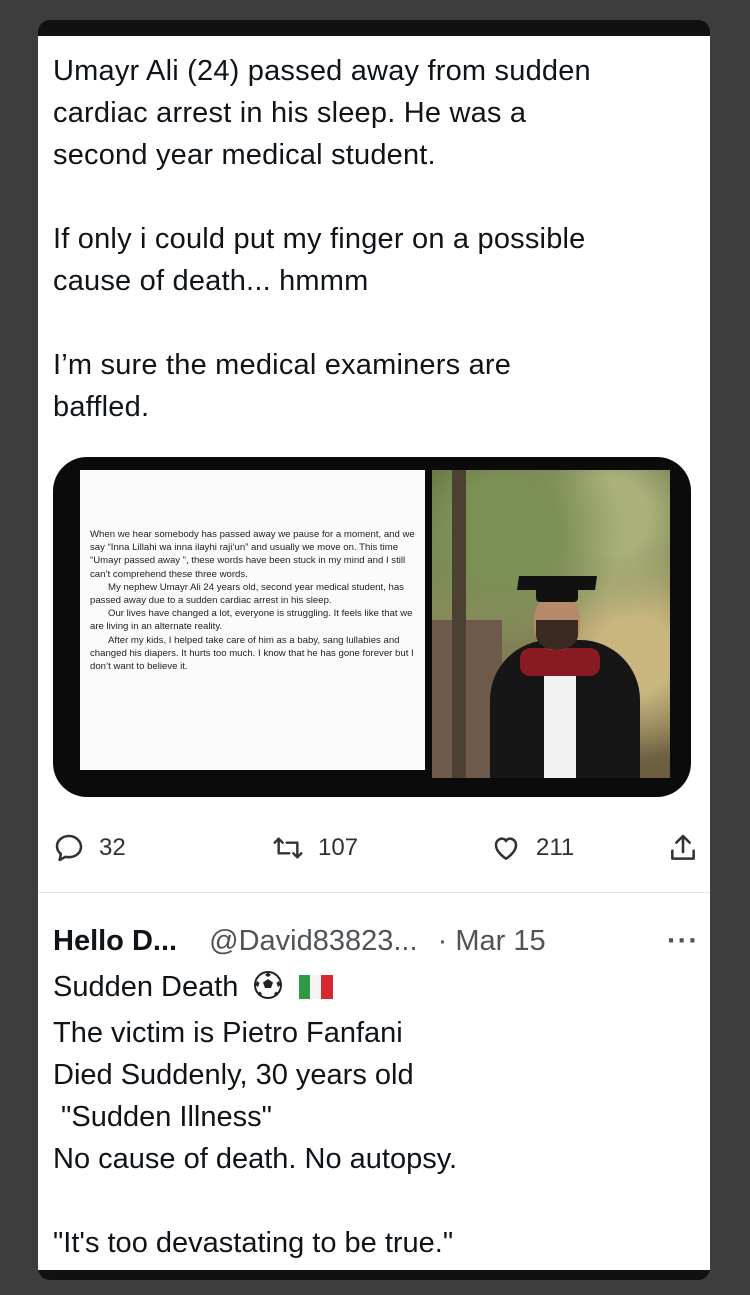 The width and height of the screenshot is (750, 1295). I want to click on like-action: 211, so click(532, 848).